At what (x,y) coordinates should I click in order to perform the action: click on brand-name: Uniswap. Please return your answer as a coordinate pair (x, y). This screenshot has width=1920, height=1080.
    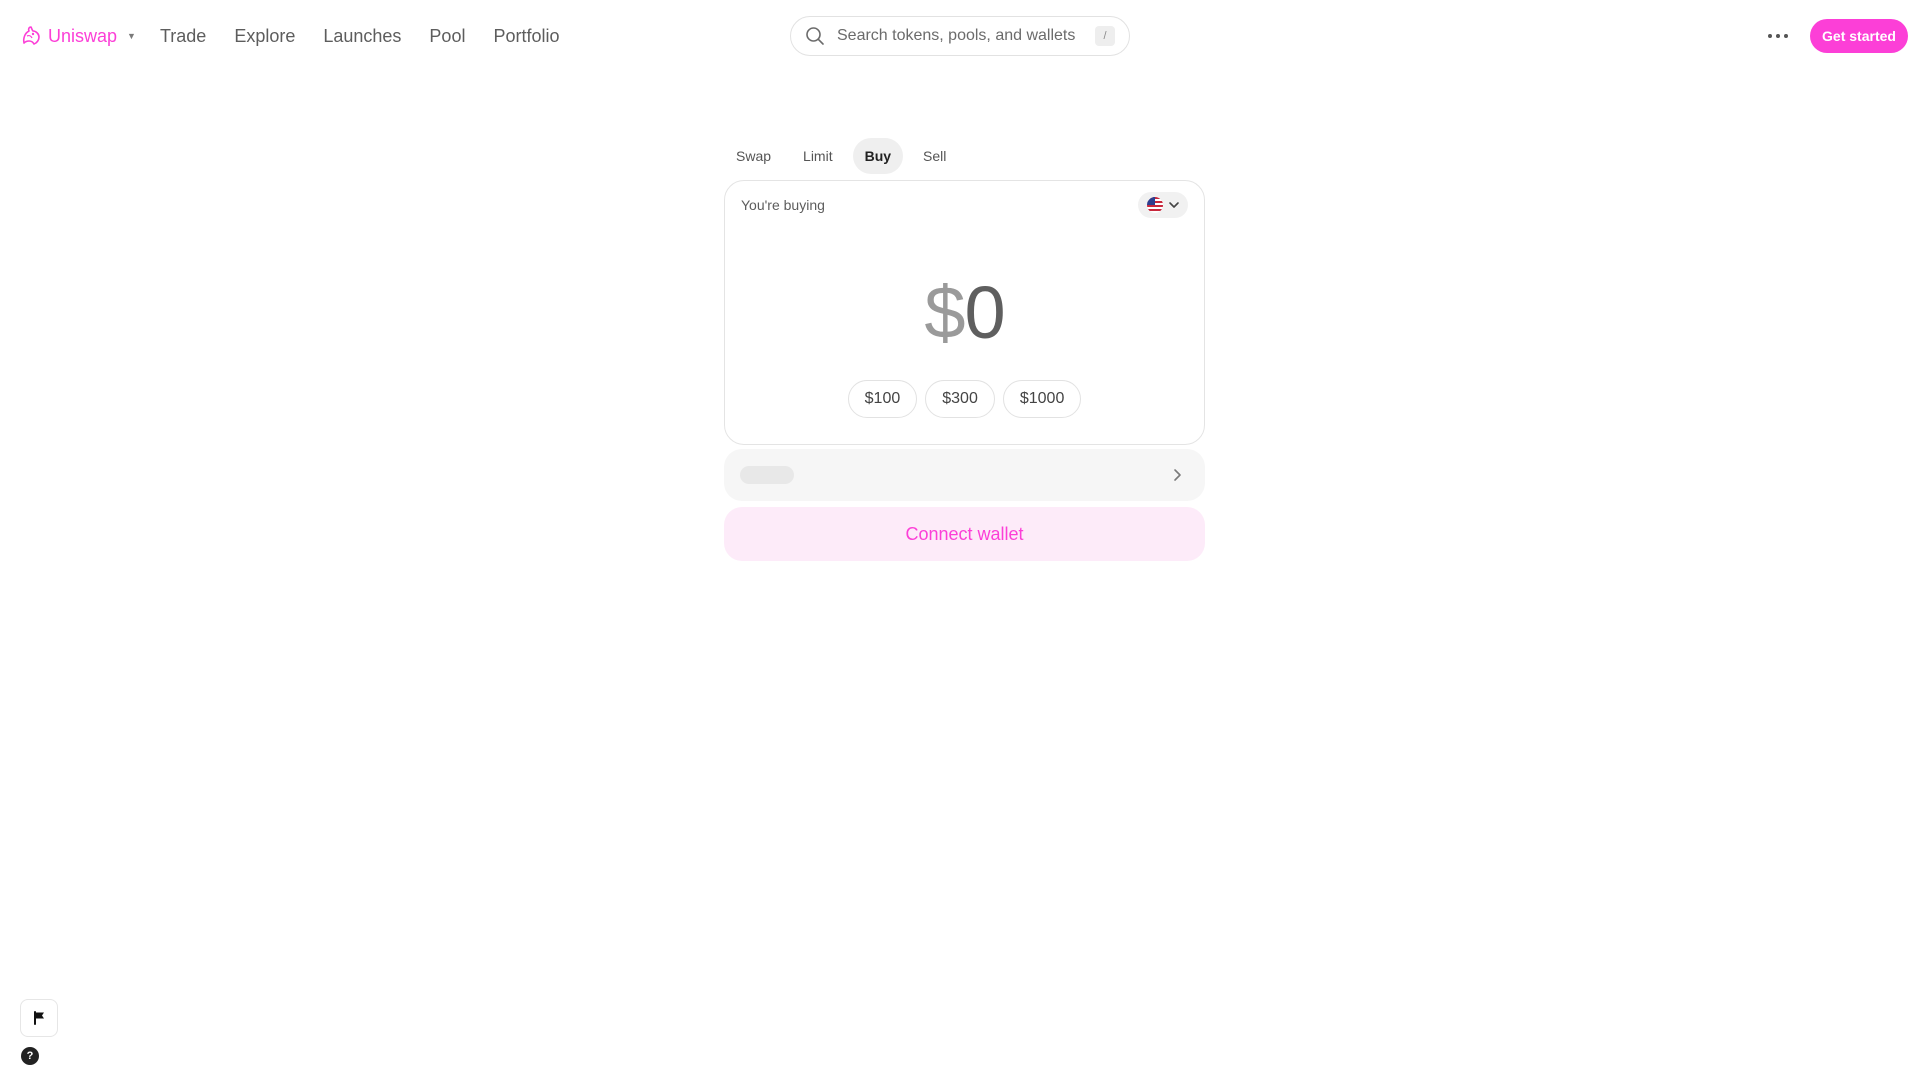
    Looking at the image, I should click on (83, 35).